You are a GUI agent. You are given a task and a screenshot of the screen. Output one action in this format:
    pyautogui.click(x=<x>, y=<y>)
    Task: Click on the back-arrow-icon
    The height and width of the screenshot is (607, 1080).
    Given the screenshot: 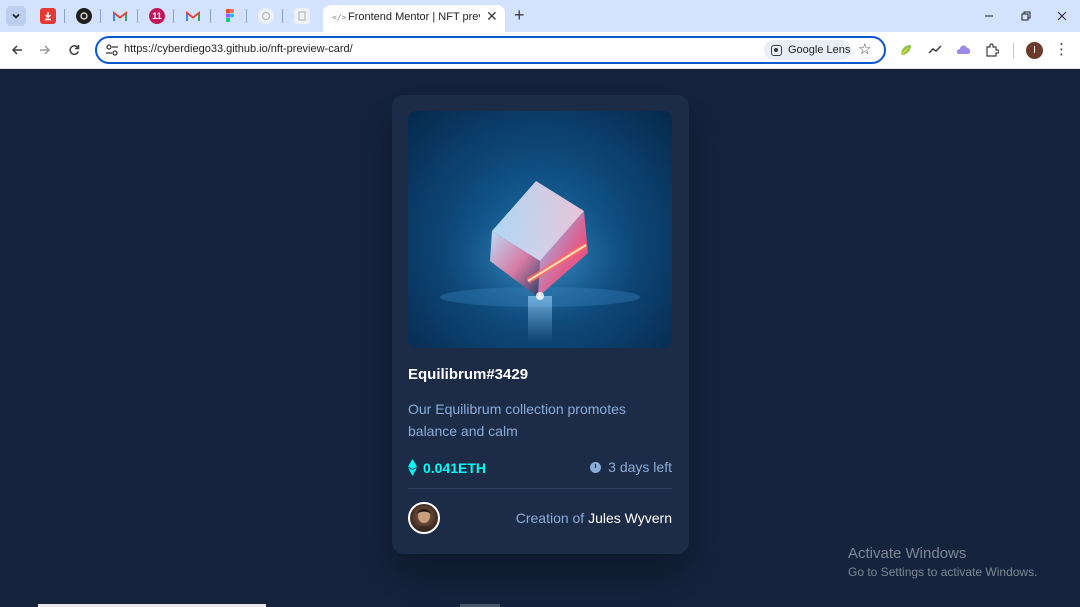 What is the action you would take?
    pyautogui.click(x=16, y=50)
    